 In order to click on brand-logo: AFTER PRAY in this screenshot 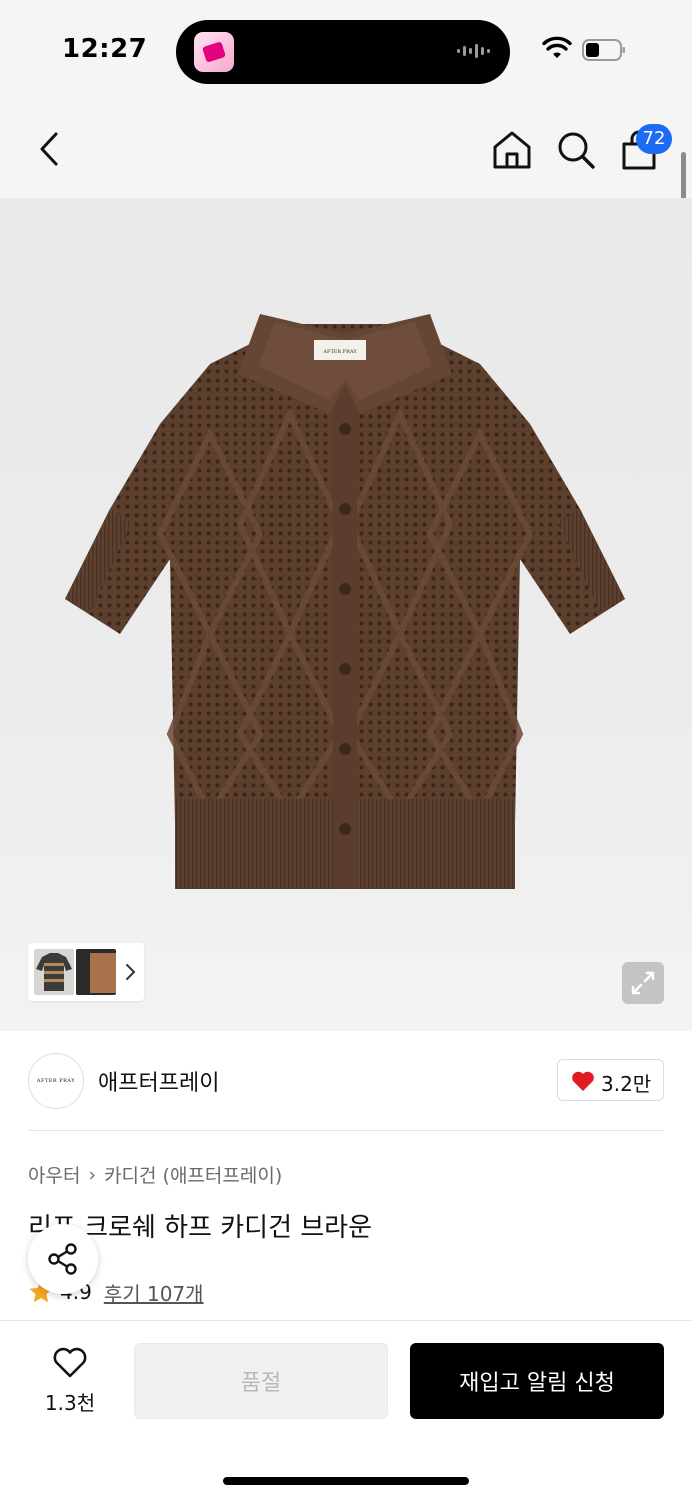, I will do `click(56, 1081)`.